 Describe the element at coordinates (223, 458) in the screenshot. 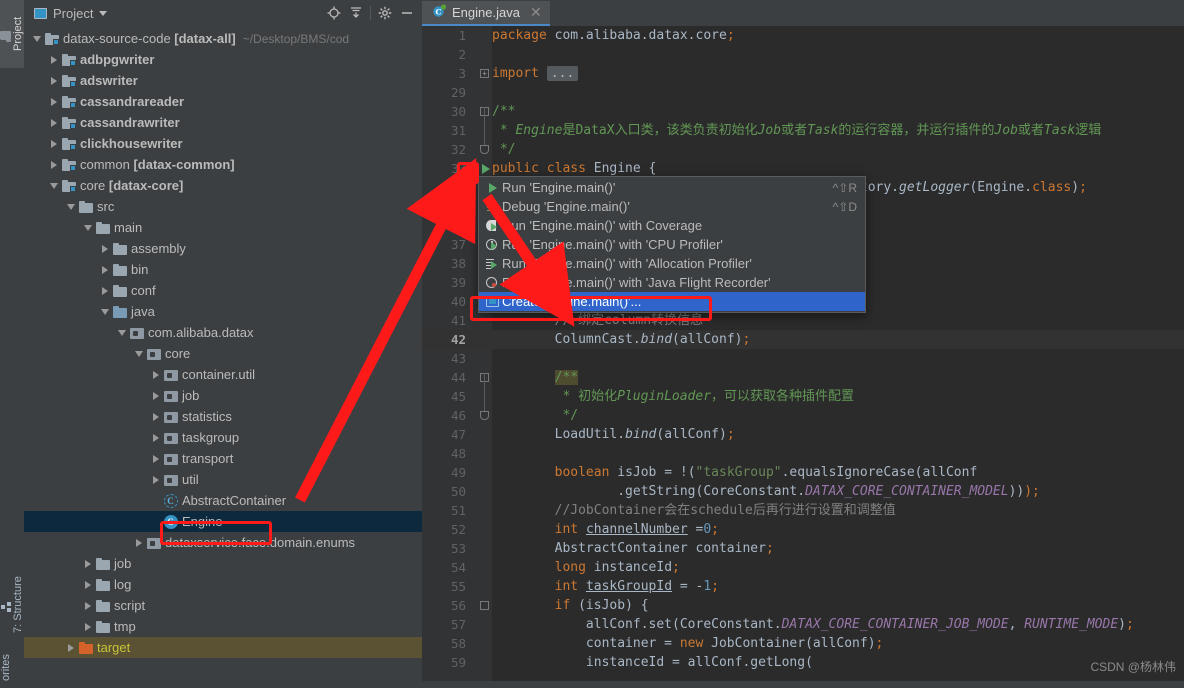

I see `tree-node-transport: transport` at that location.